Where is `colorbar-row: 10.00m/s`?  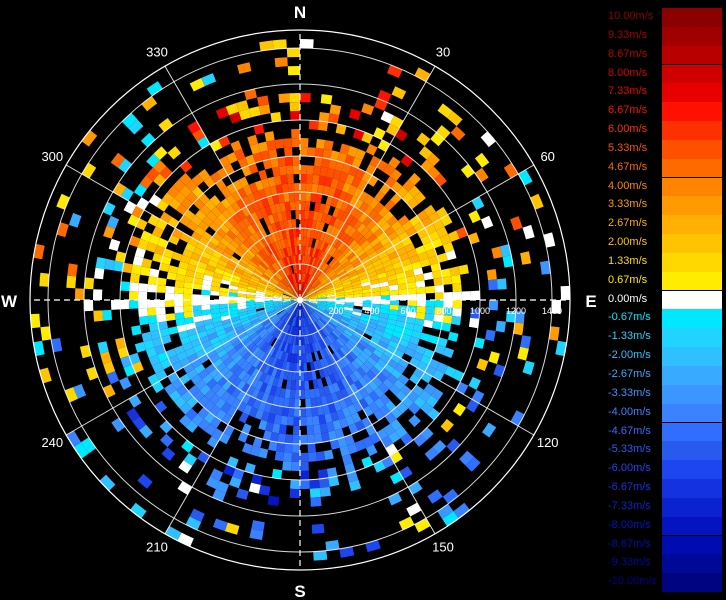
colorbar-row: 10.00m/s is located at coordinates (664, 17).